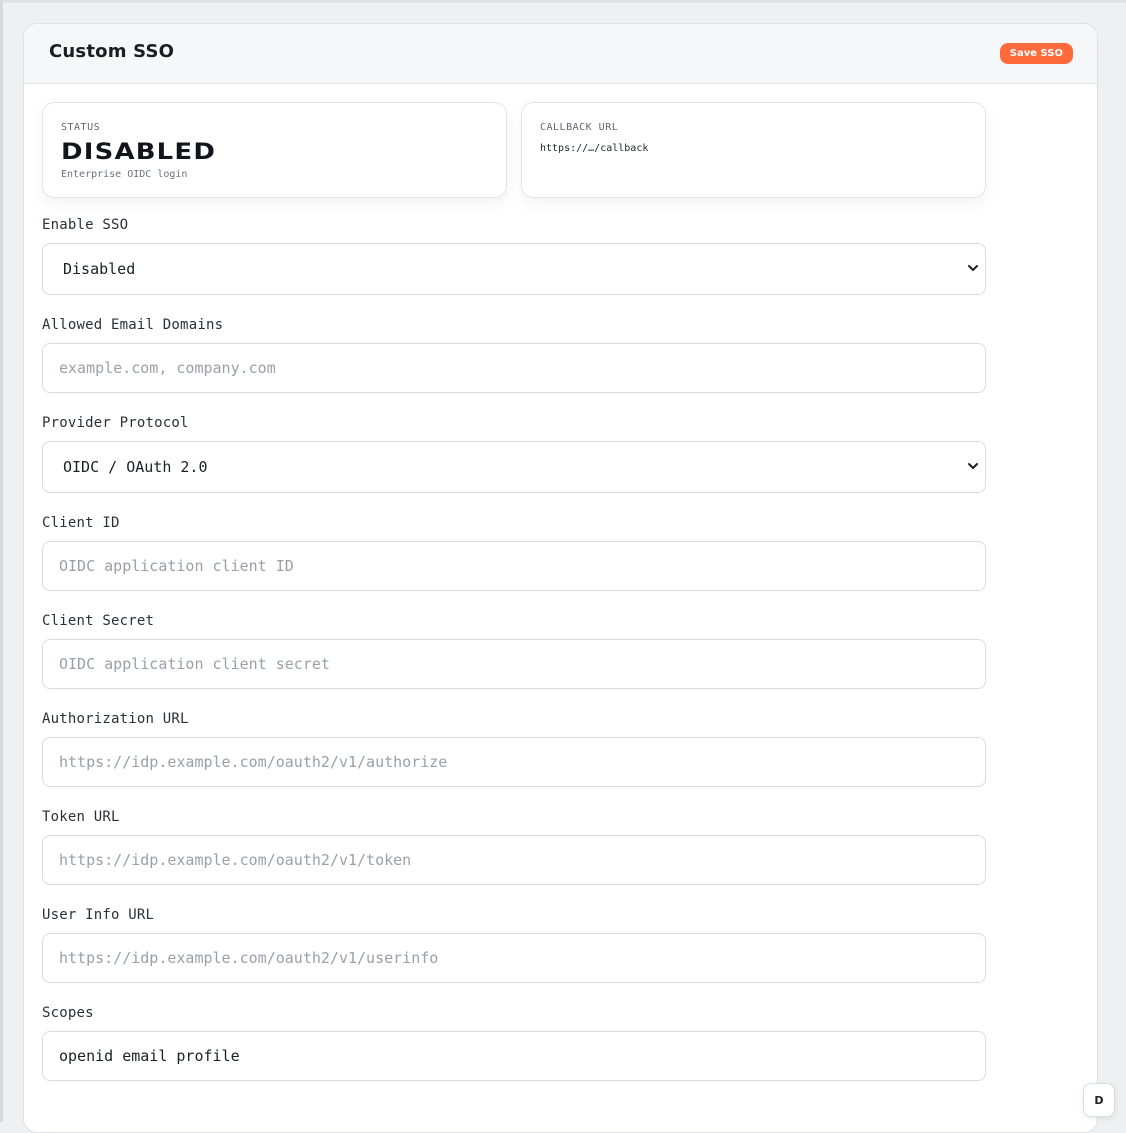  What do you see at coordinates (514, 664) in the screenshot?
I see `client-secret-input` at bounding box center [514, 664].